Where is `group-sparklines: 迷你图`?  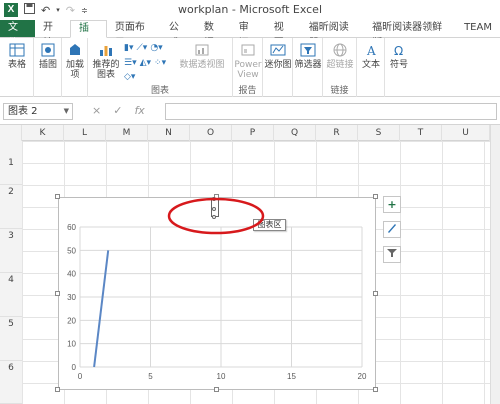 group-sparklines: 迷你图 is located at coordinates (278, 67).